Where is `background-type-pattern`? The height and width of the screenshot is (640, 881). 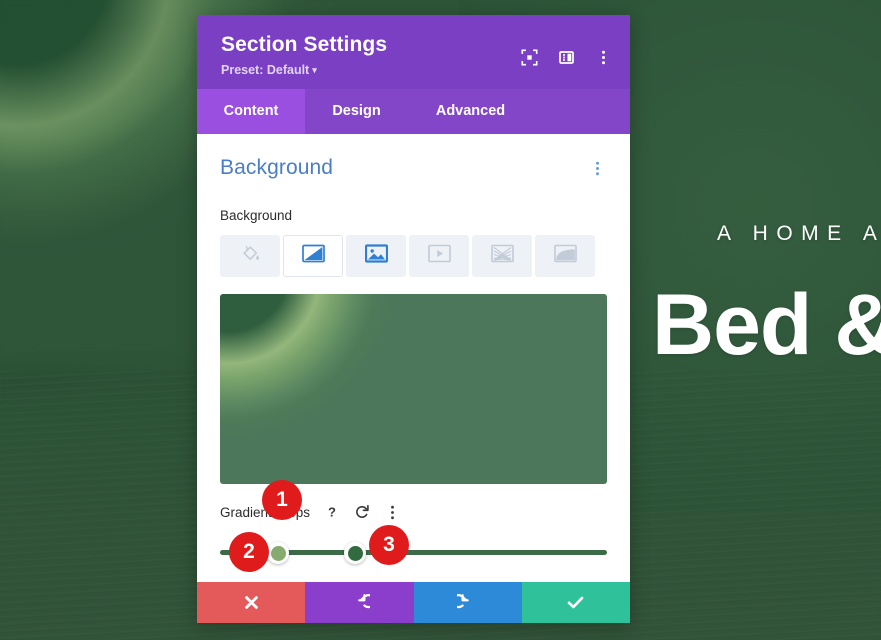
background-type-pattern is located at coordinates (502, 256).